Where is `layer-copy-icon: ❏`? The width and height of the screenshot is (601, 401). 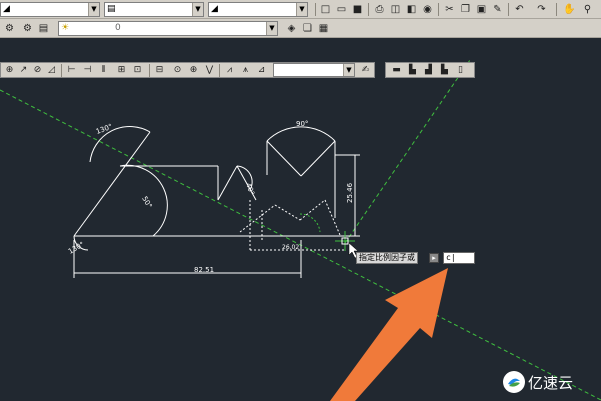
layer-copy-icon: ❏ is located at coordinates (307, 28).